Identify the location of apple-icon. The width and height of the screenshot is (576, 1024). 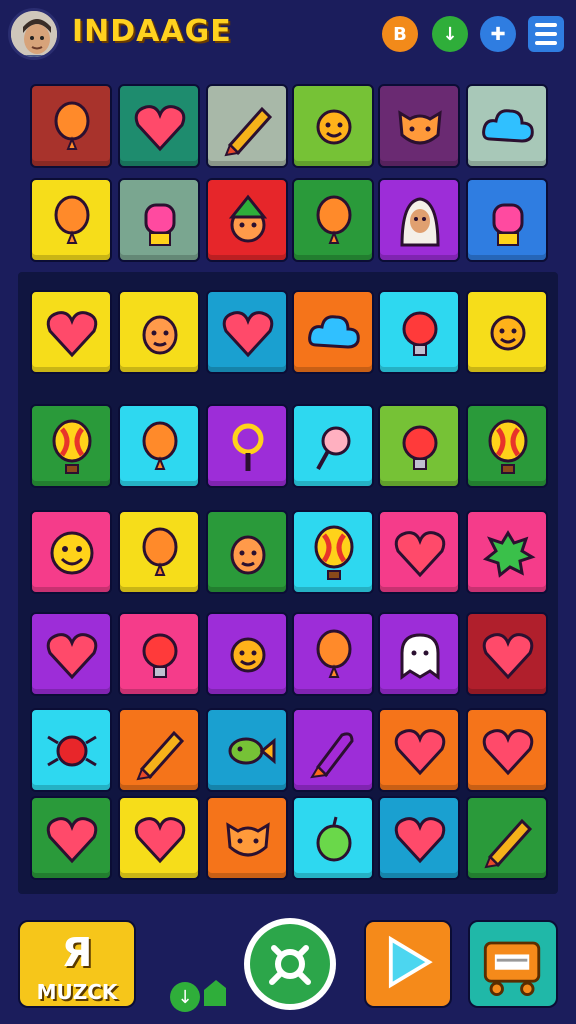
(334, 839).